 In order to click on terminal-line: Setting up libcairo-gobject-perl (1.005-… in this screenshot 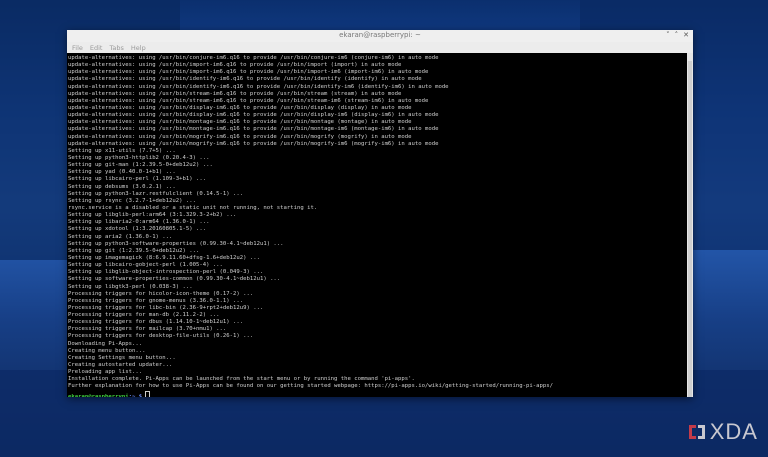, I will do `click(145, 265)`.